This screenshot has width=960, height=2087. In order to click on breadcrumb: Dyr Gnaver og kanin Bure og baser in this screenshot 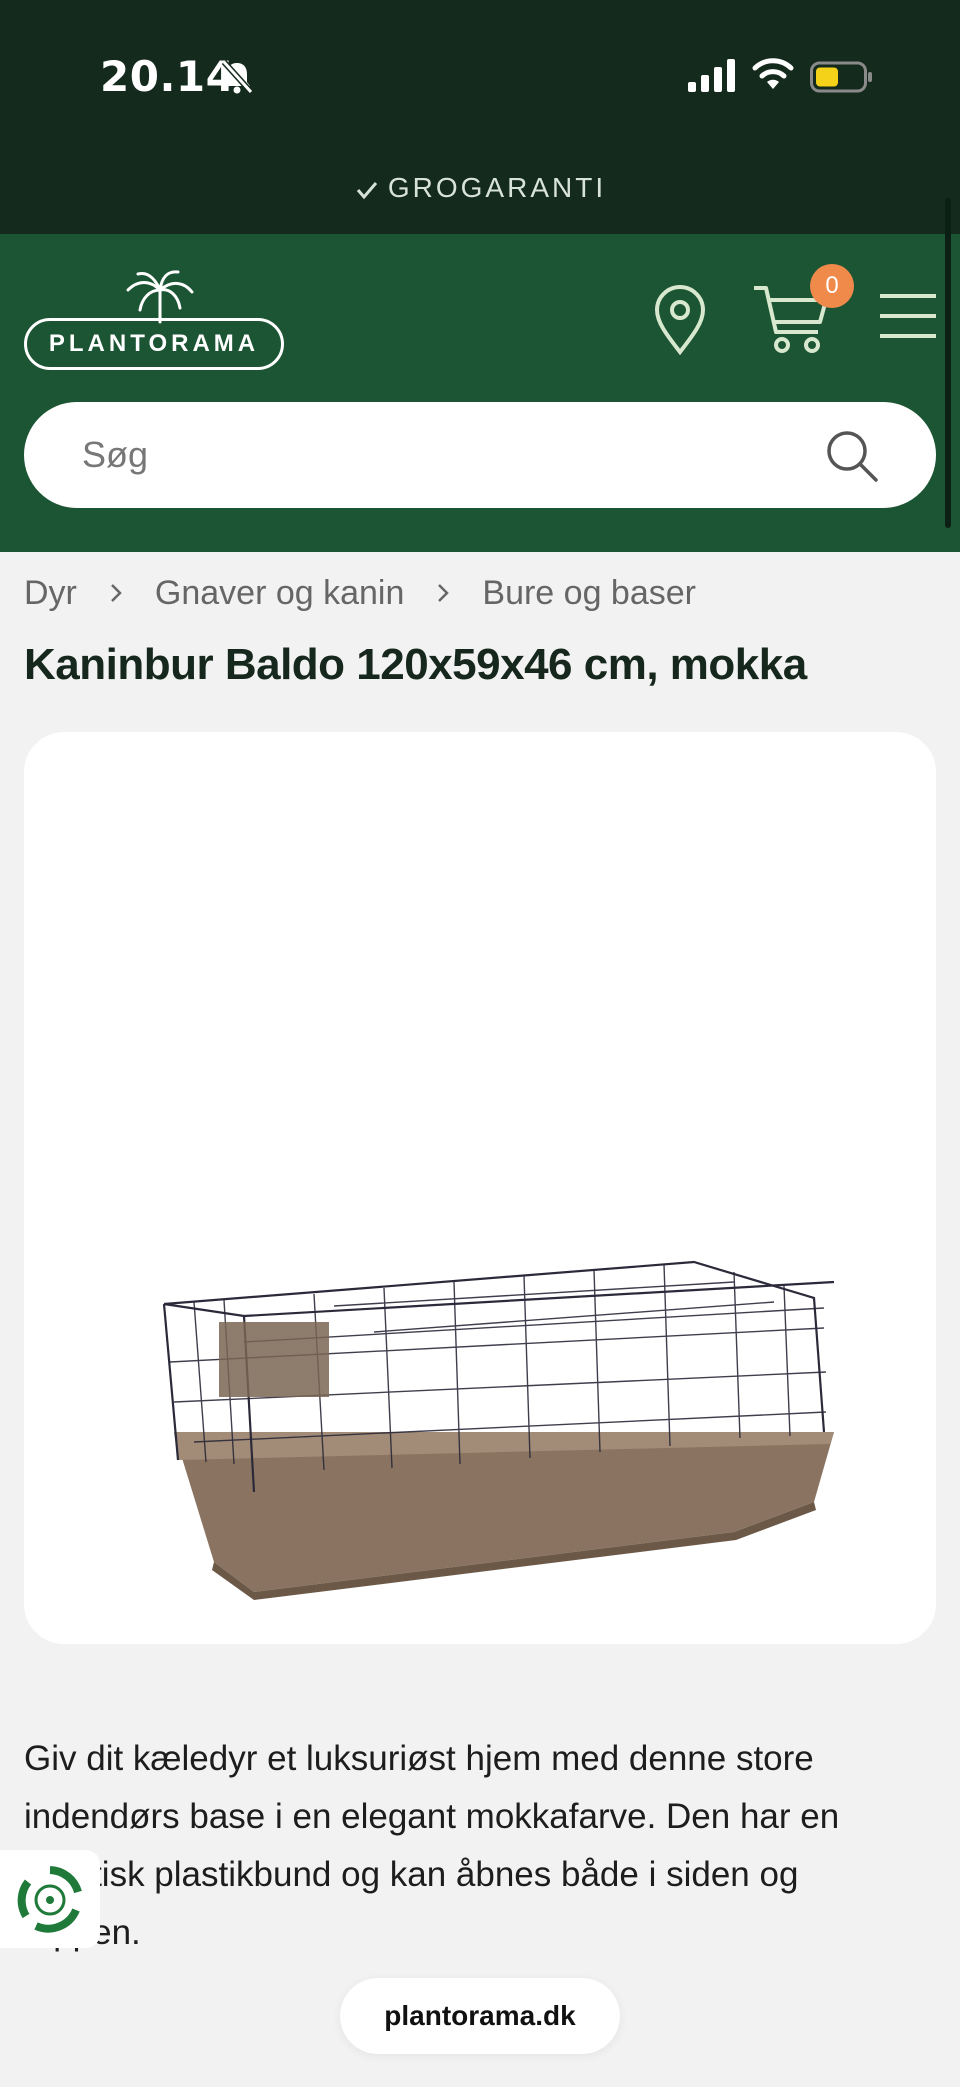, I will do `click(360, 593)`.